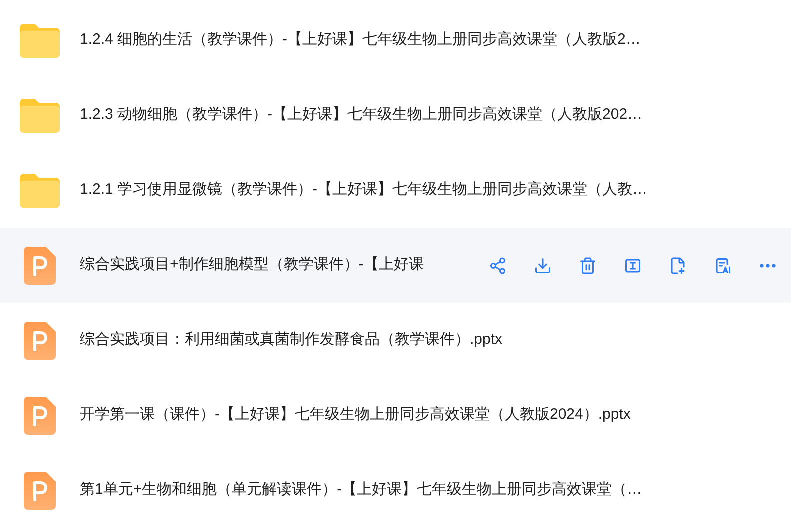  I want to click on more-icon, so click(768, 266).